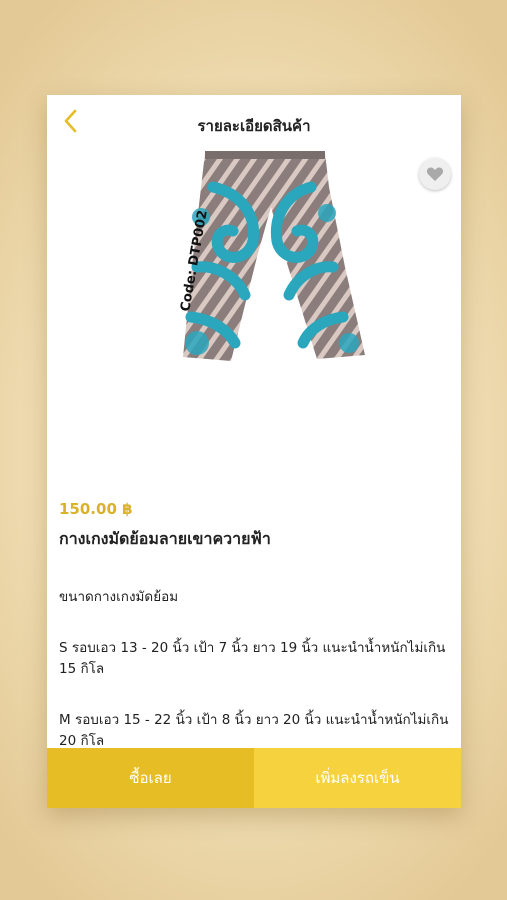  Describe the element at coordinates (357, 778) in the screenshot. I see `add-to-cart-button: เพิ่มลงรถเข็น` at that location.